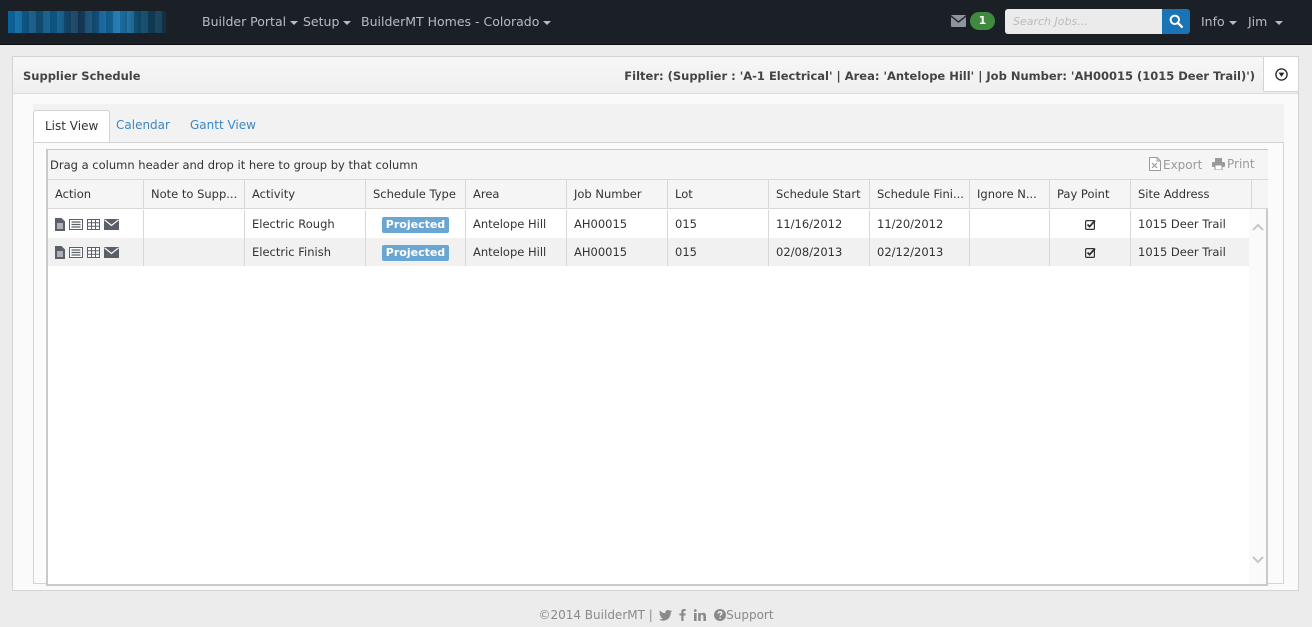 The image size is (1312, 627). I want to click on user-label: Jim, so click(1258, 21).